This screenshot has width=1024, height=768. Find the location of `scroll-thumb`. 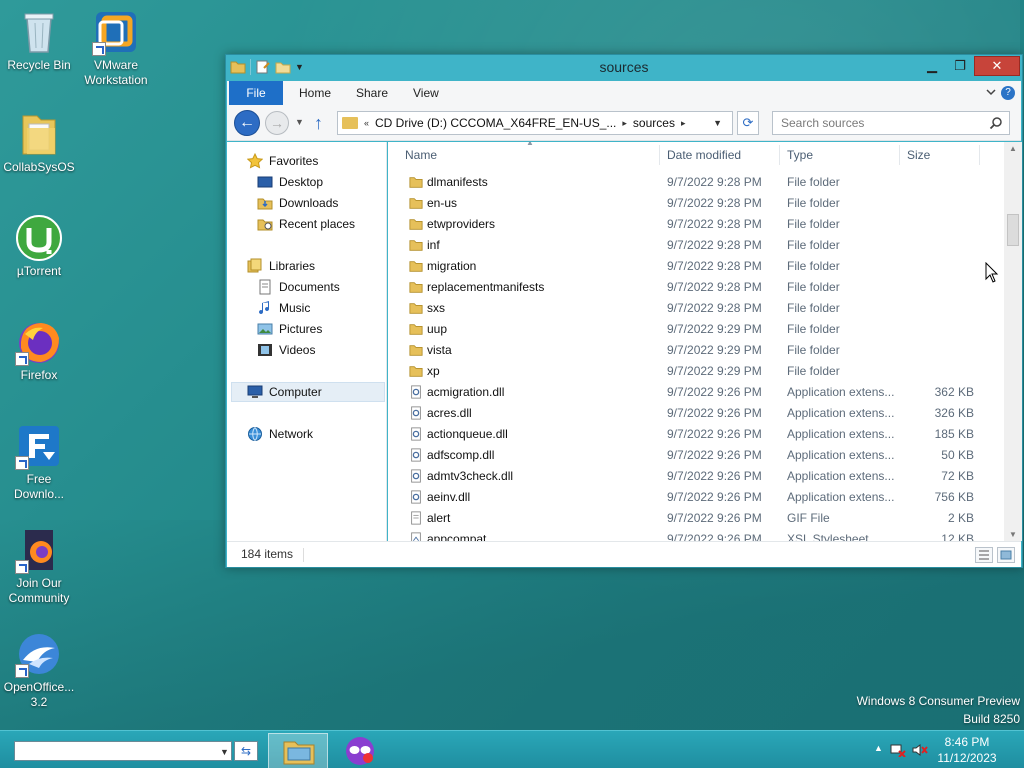

scroll-thumb is located at coordinates (1013, 230).